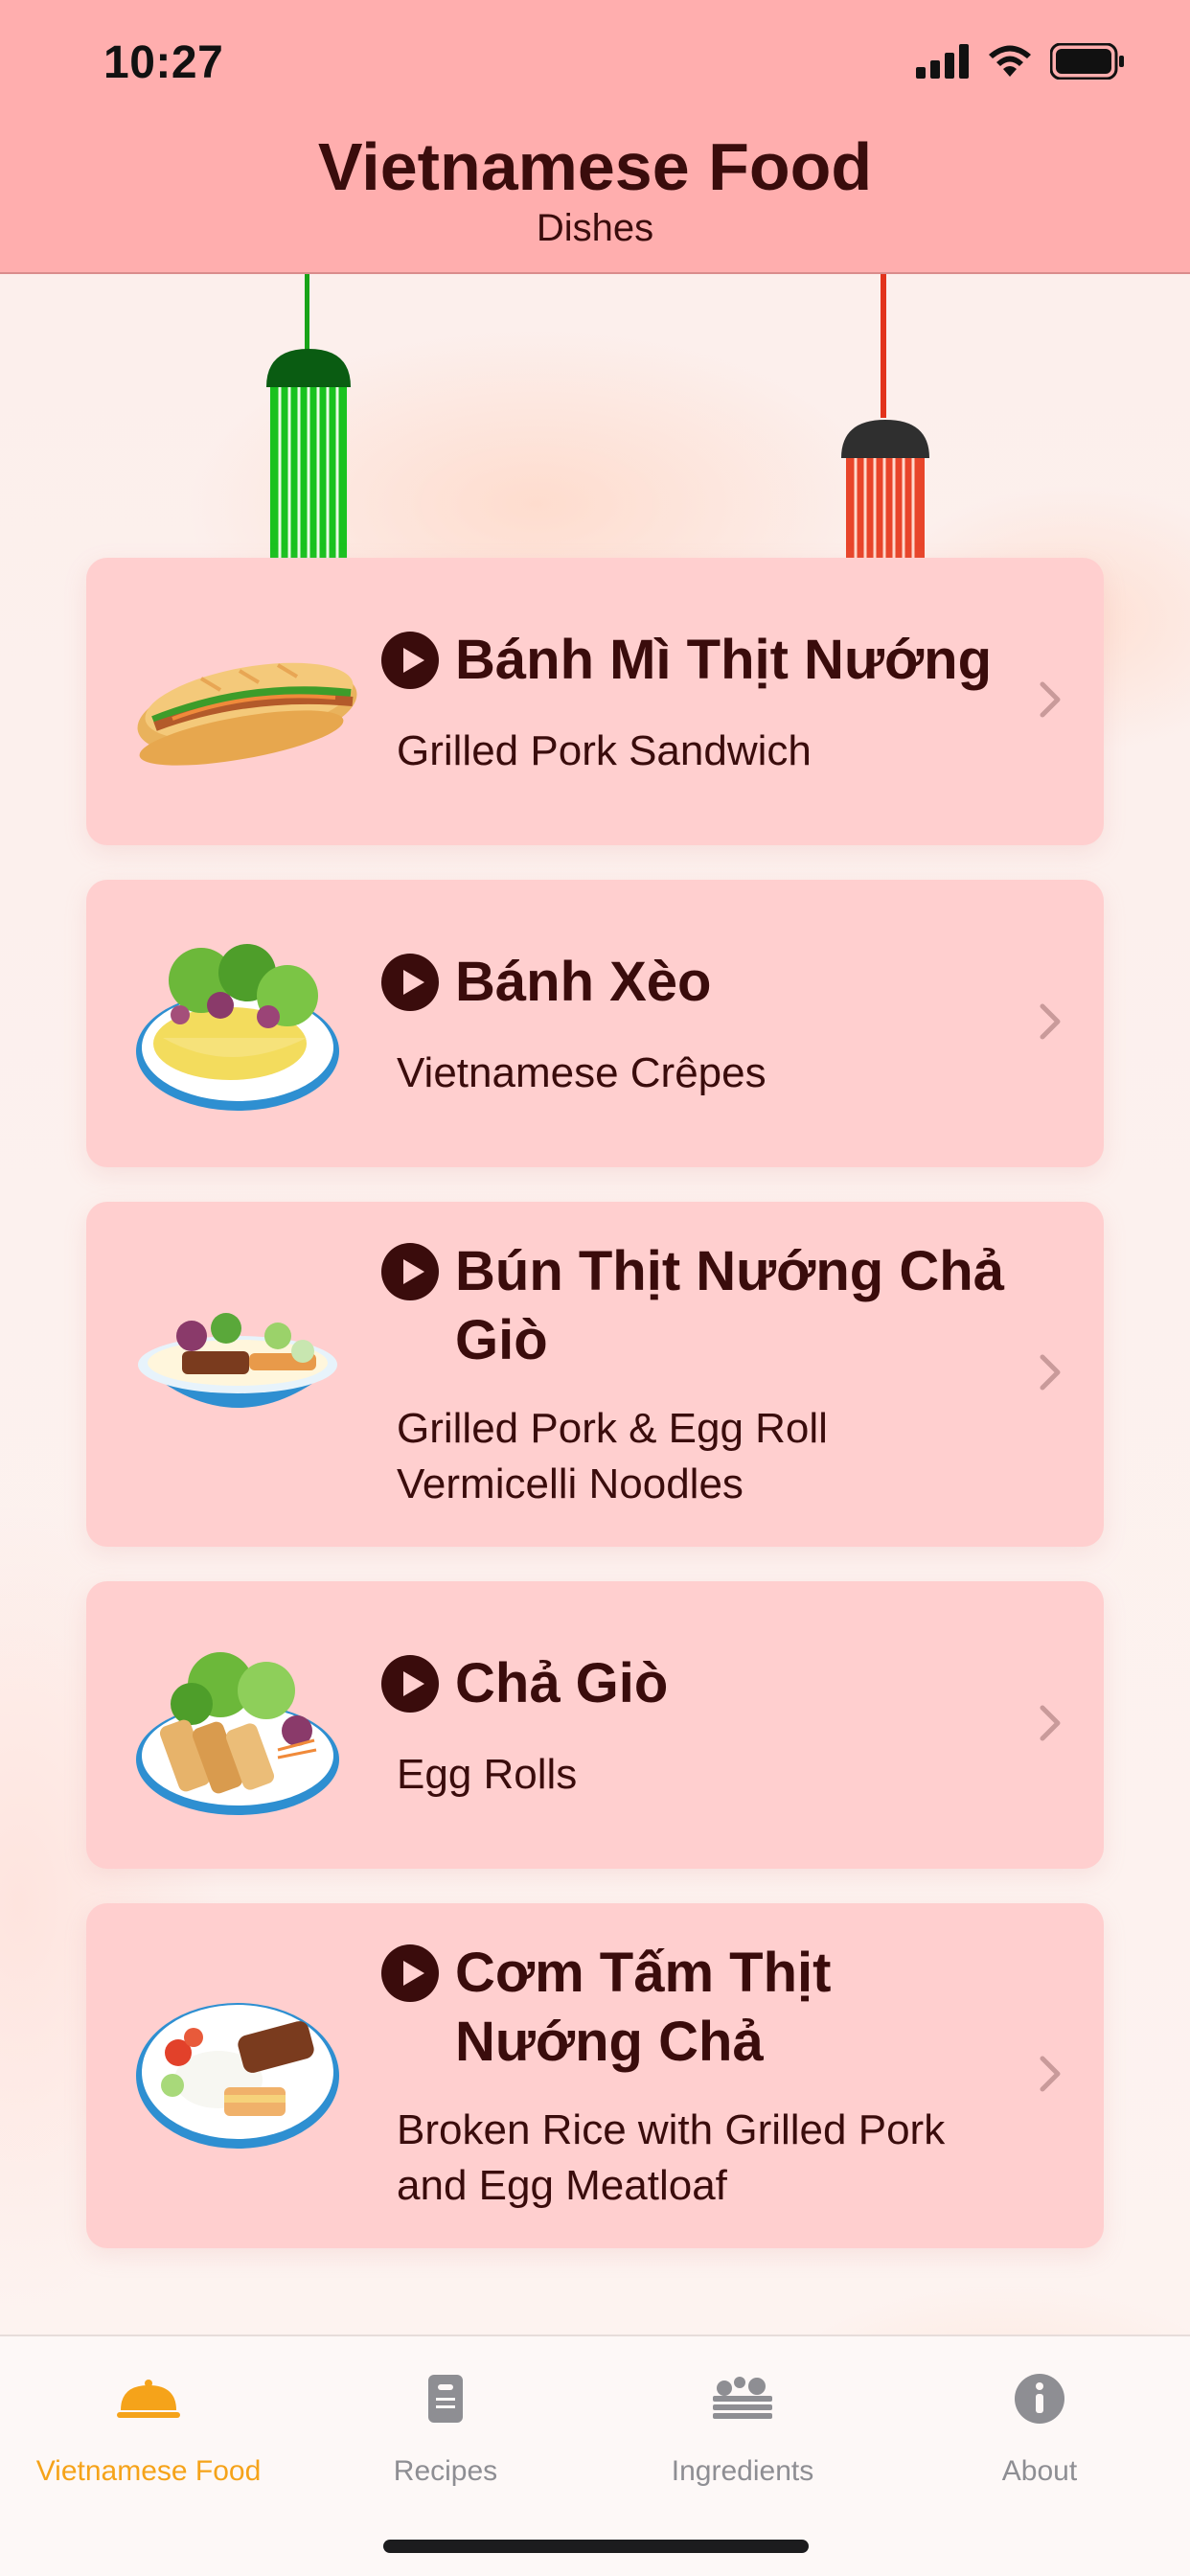 Image resolution: width=1190 pixels, height=2576 pixels. What do you see at coordinates (1039, 2399) in the screenshot?
I see `info-icon` at bounding box center [1039, 2399].